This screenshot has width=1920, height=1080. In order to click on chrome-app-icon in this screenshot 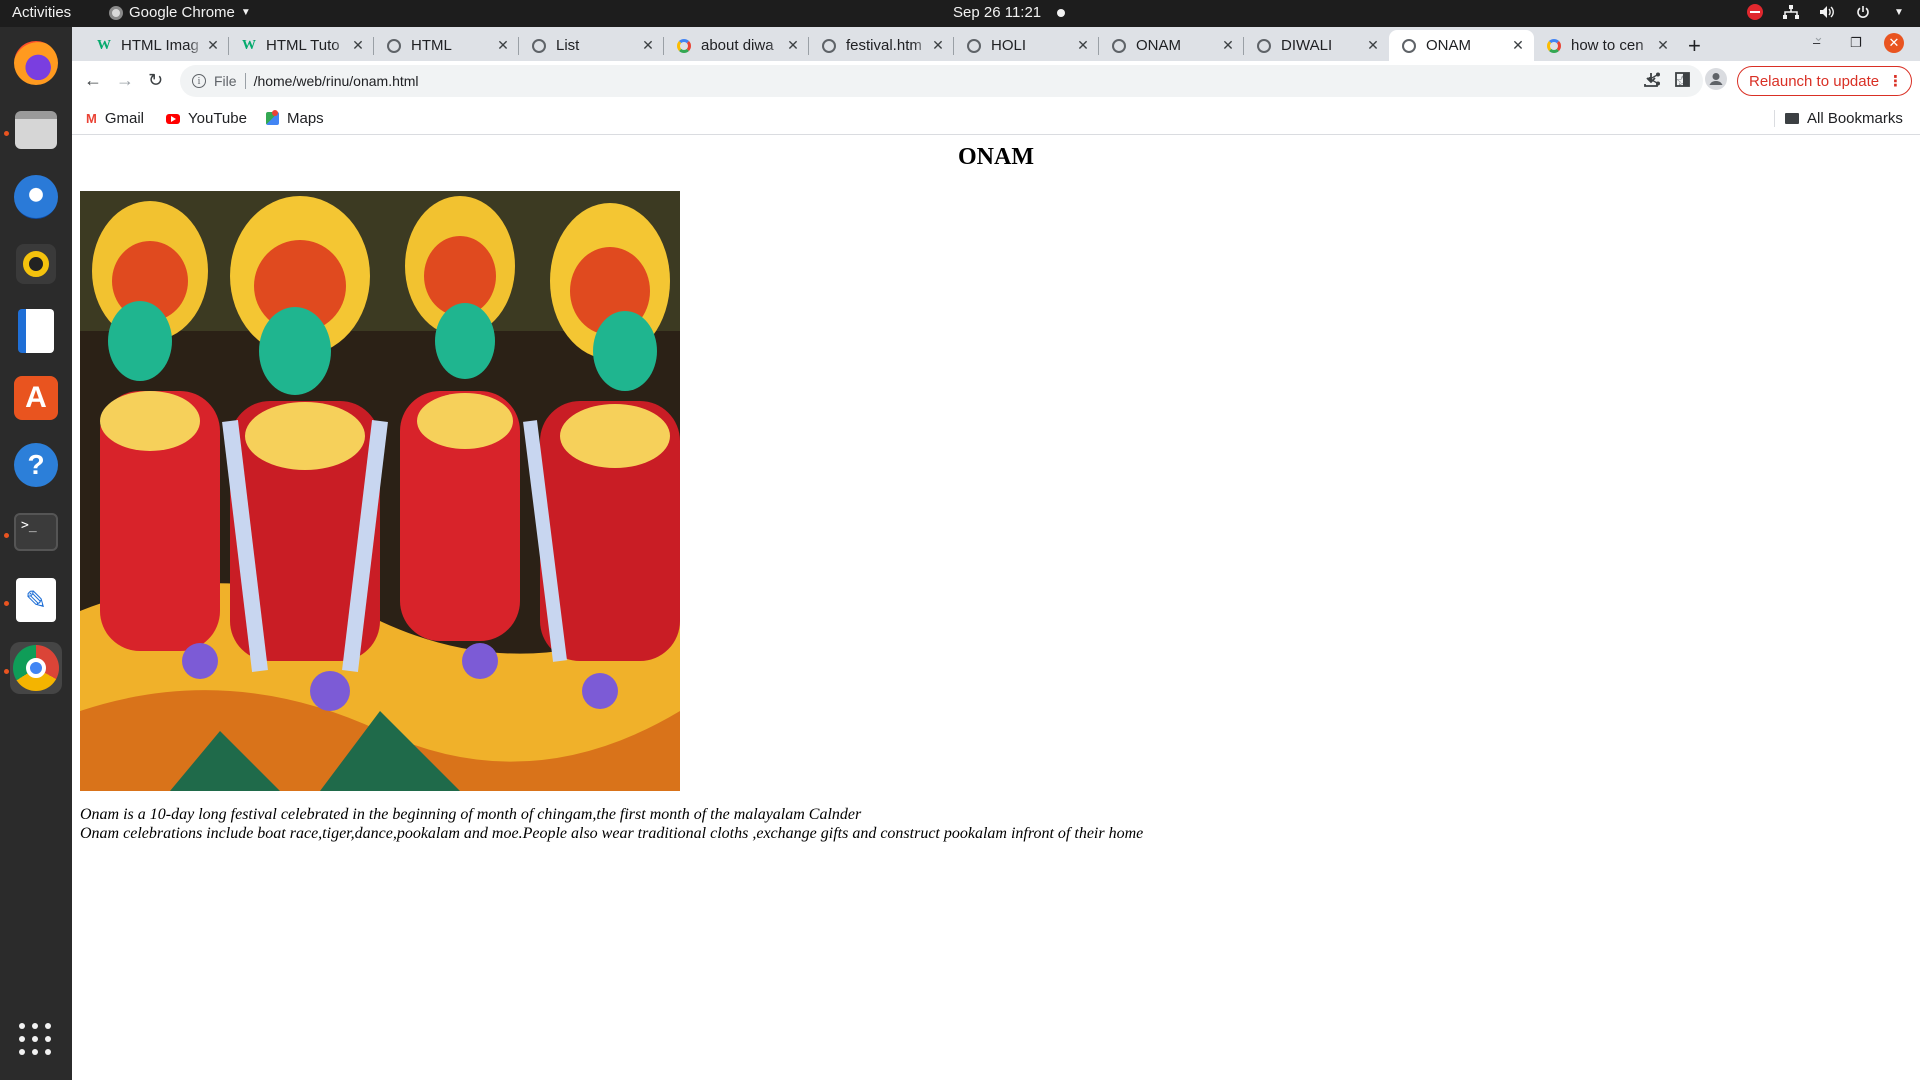, I will do `click(116, 12)`.